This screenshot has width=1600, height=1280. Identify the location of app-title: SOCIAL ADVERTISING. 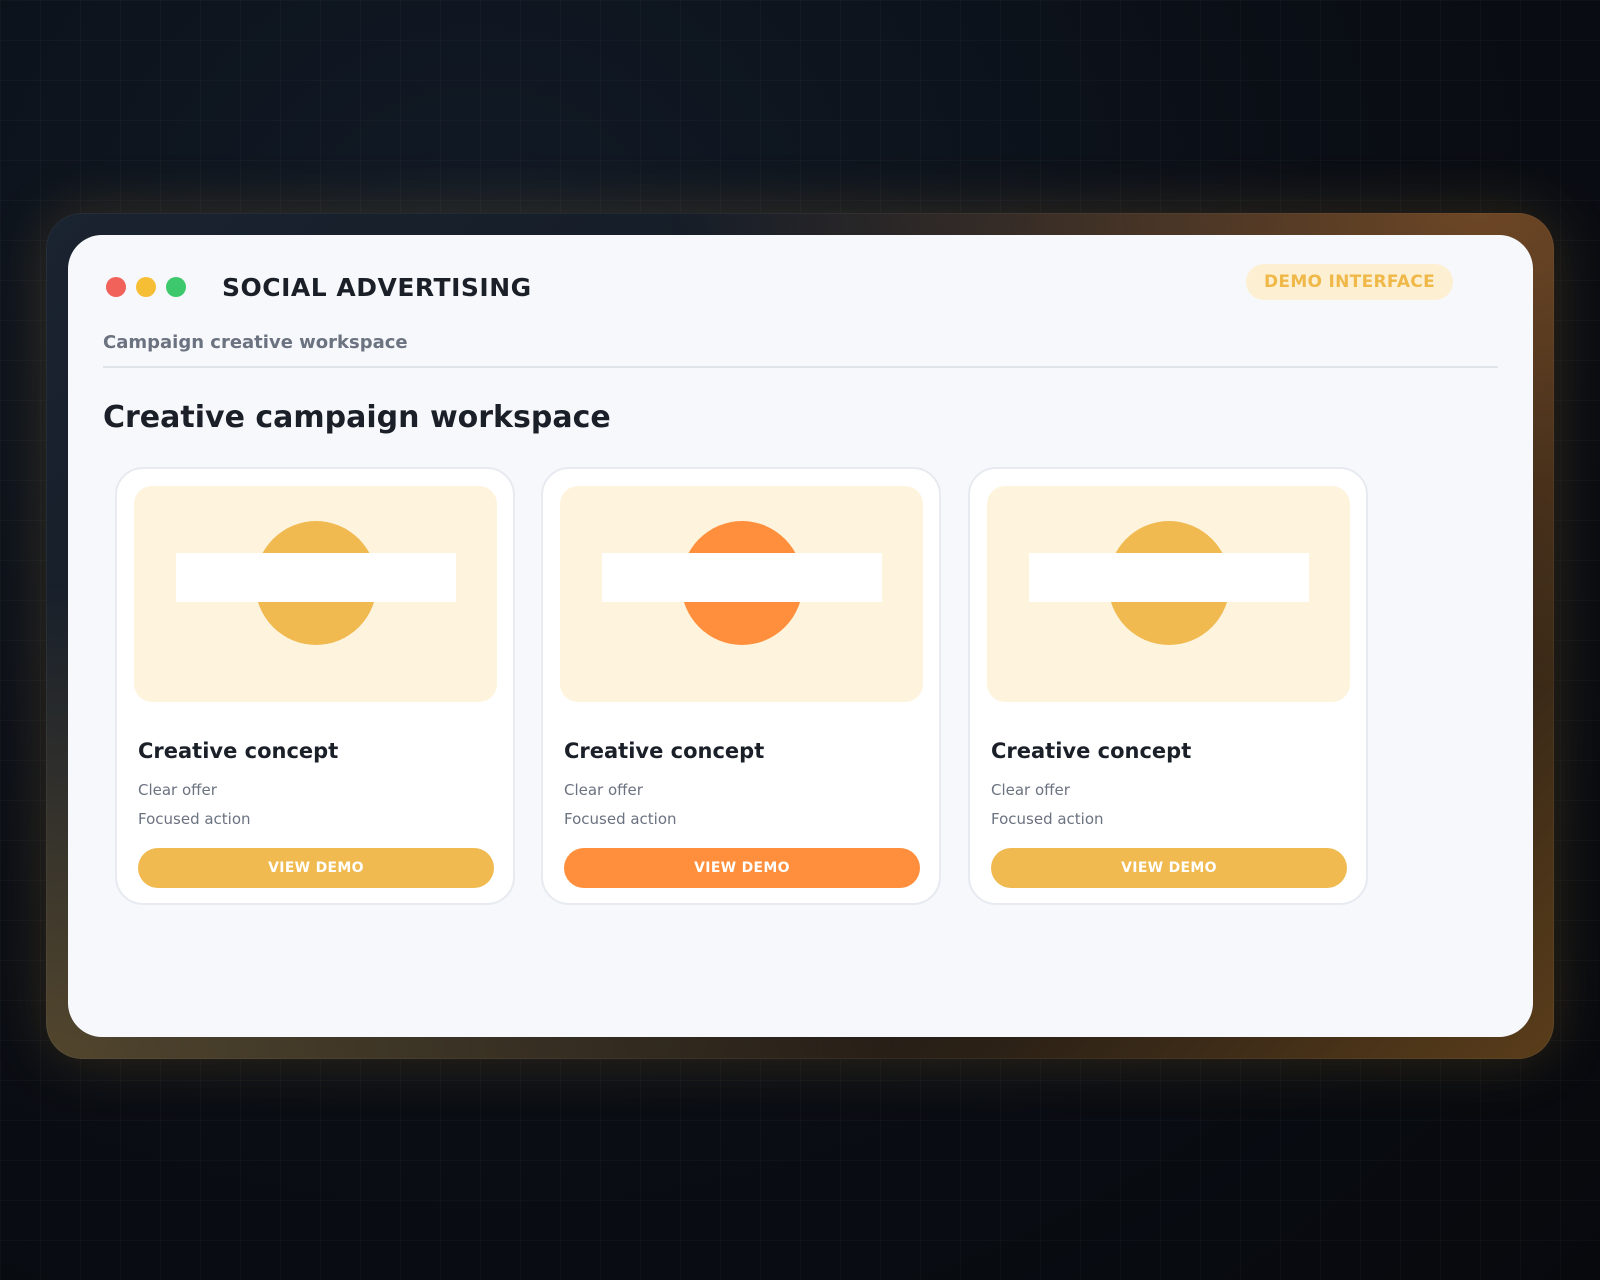
(377, 287).